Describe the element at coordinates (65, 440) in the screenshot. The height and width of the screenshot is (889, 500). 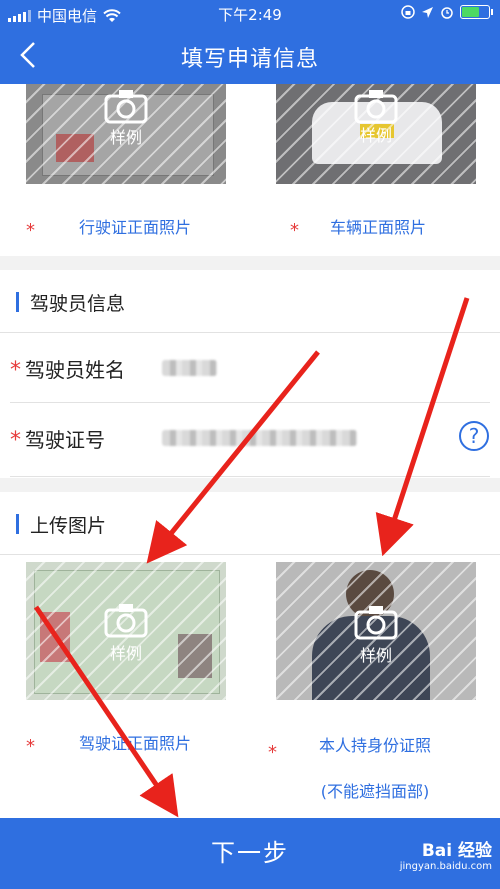
I see `license-number-label: 驾驶证号` at that location.